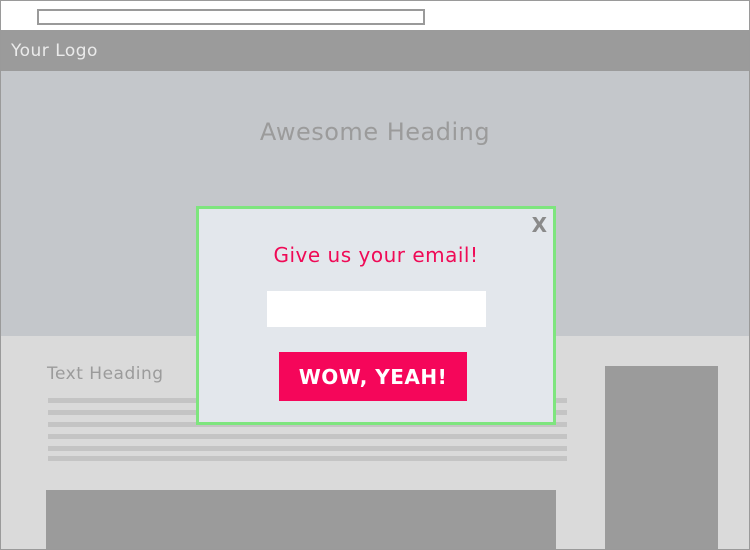  I want to click on site-header: Your Logo, so click(375, 50).